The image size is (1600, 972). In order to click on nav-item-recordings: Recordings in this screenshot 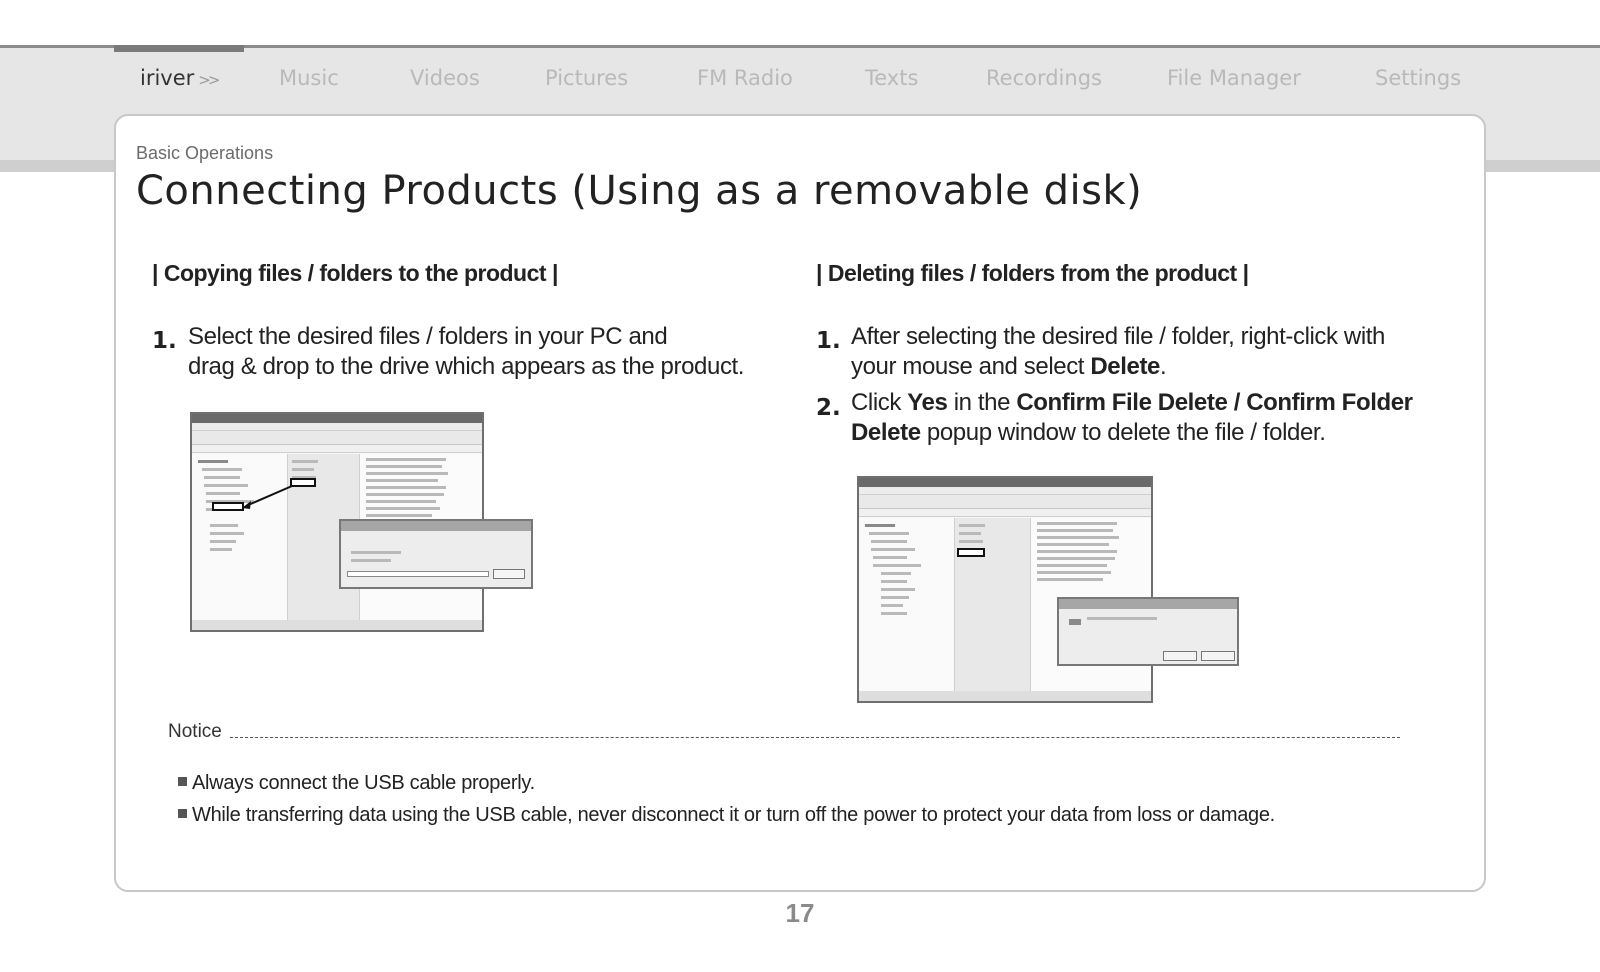, I will do `click(1044, 78)`.